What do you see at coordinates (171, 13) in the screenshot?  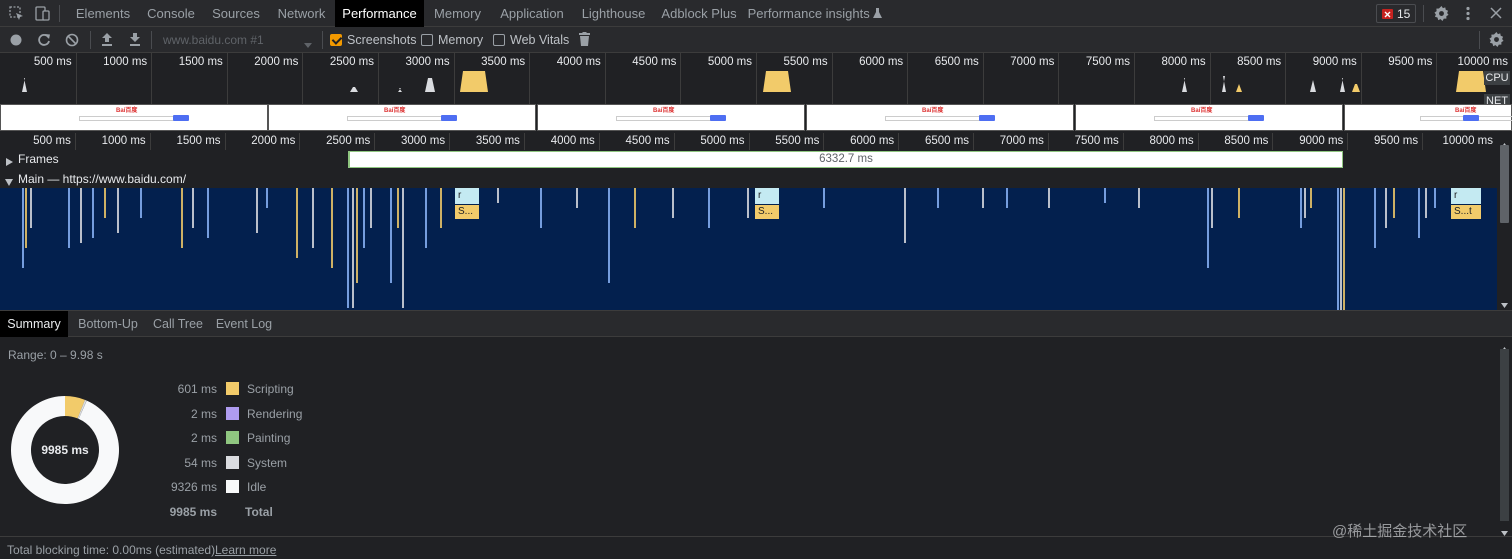 I see `tab-console: Console` at bounding box center [171, 13].